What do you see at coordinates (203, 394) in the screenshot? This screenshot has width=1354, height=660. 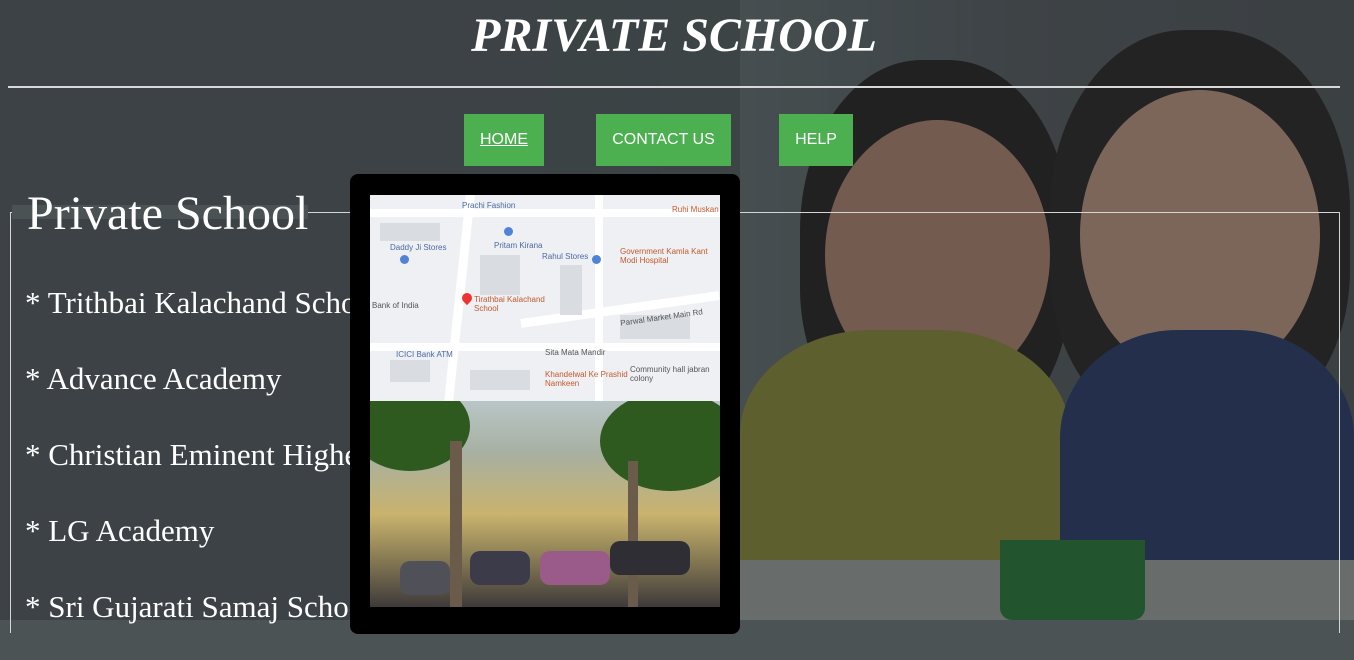 I see `list-item: * Advance Academy` at bounding box center [203, 394].